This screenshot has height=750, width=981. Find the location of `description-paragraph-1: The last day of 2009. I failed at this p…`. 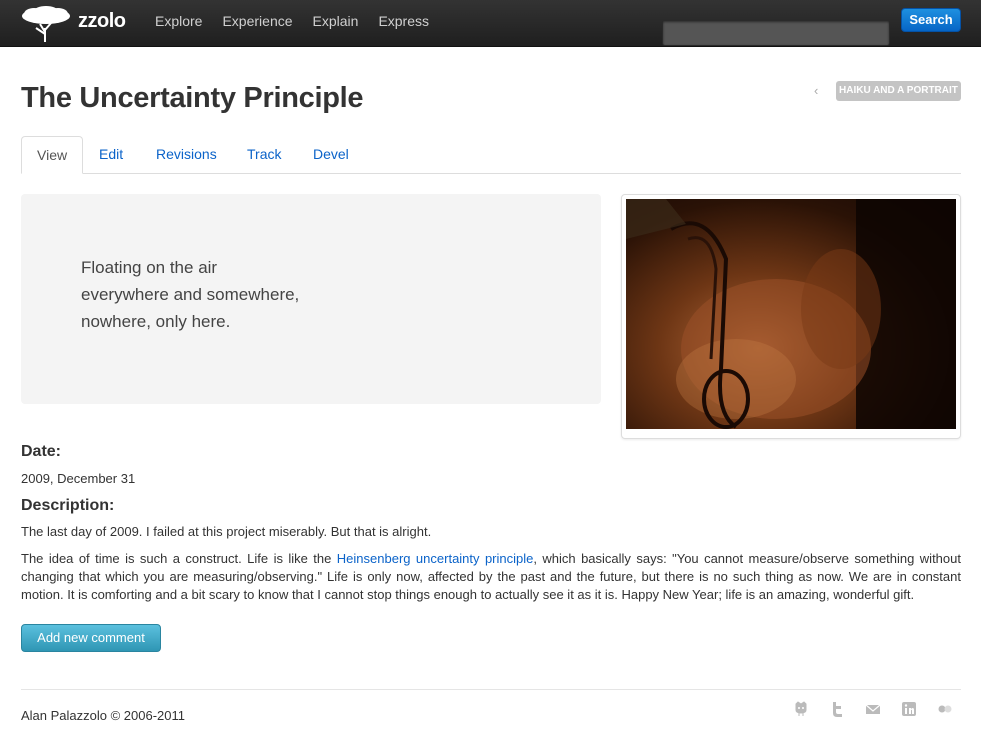

description-paragraph-1: The last day of 2009. I failed at this p… is located at coordinates (226, 531).